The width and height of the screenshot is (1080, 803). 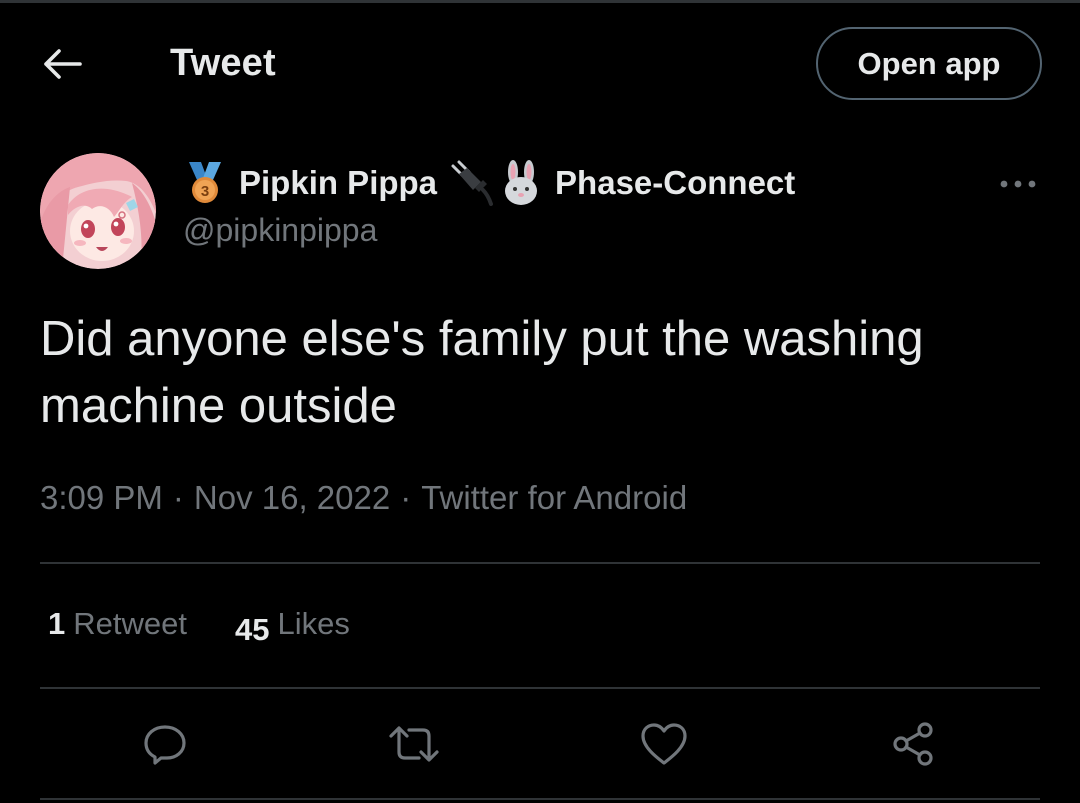 I want to click on tweet-metadata: 3:09 PM · Nov 16, 2022 · Twitter for Android, so click(x=363, y=498).